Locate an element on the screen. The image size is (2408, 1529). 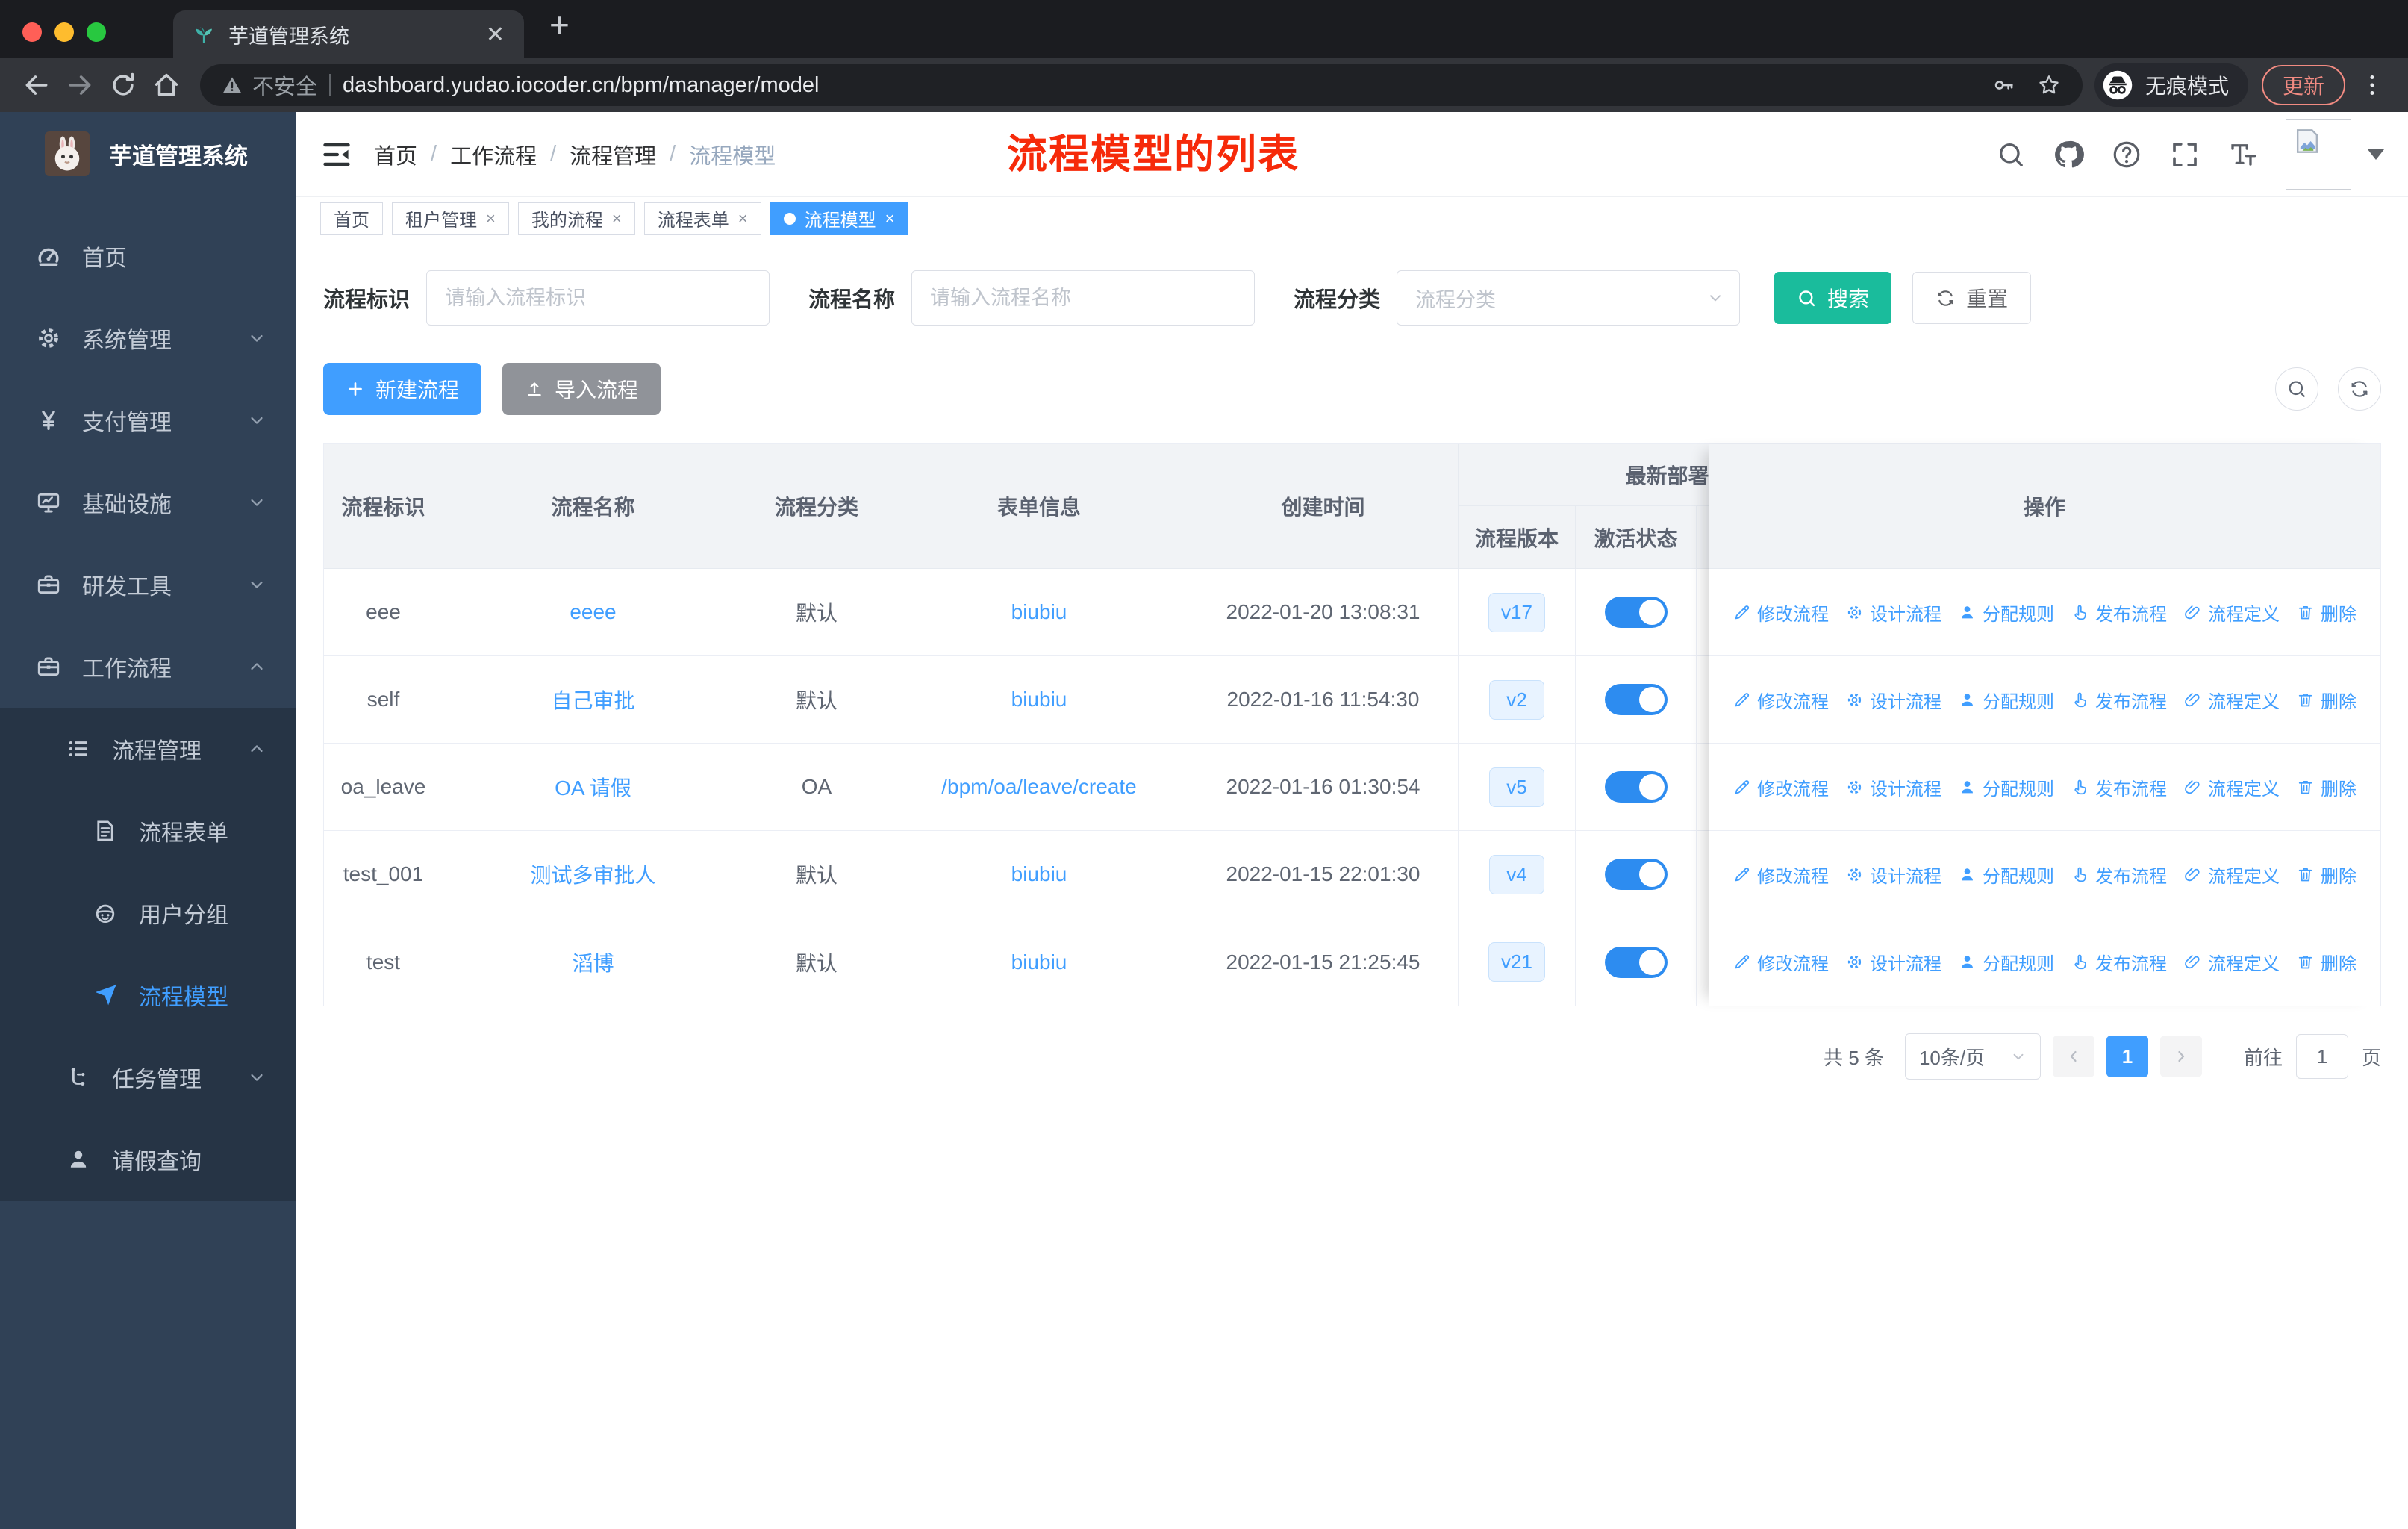
font-size-icon is located at coordinates (2243, 154).